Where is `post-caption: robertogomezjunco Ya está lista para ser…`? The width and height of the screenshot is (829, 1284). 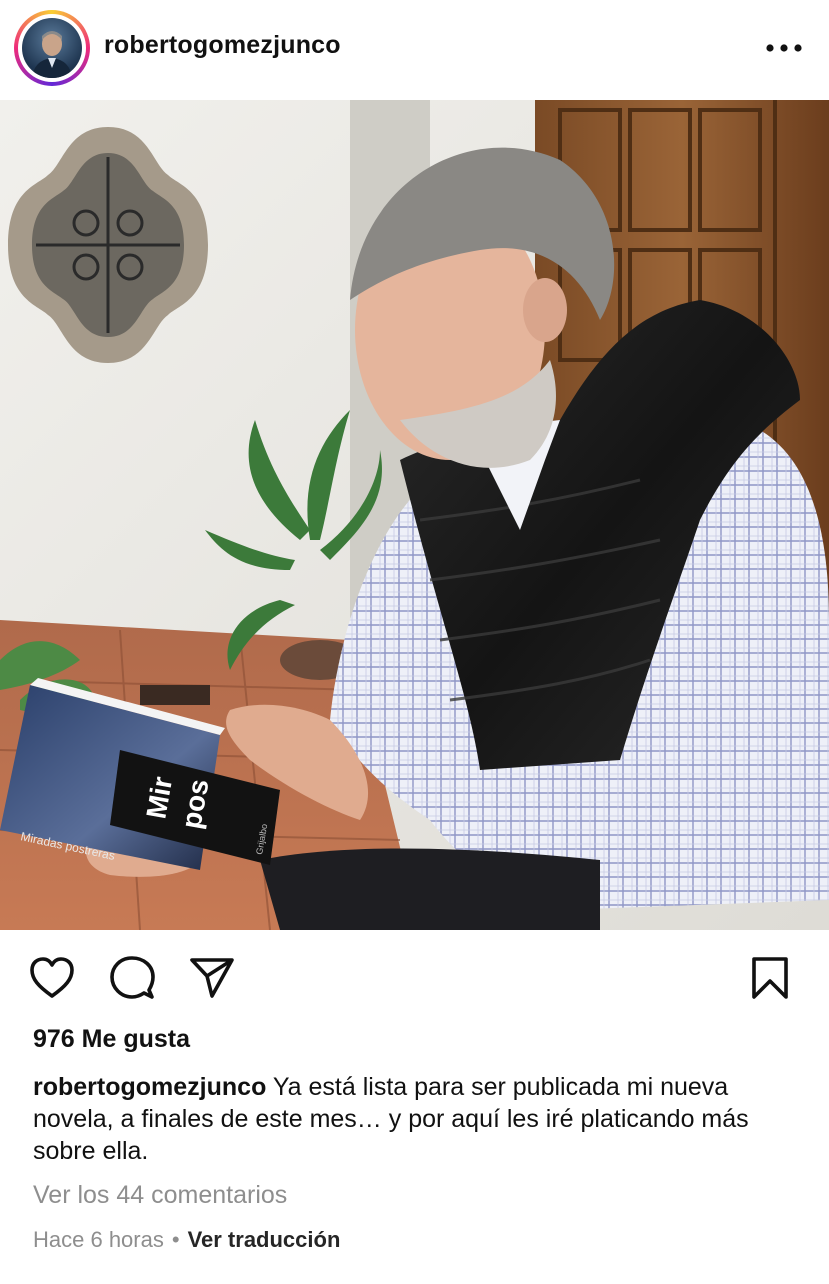
post-caption: robertogomezjunco Ya está lista para ser… is located at coordinates (418, 1119).